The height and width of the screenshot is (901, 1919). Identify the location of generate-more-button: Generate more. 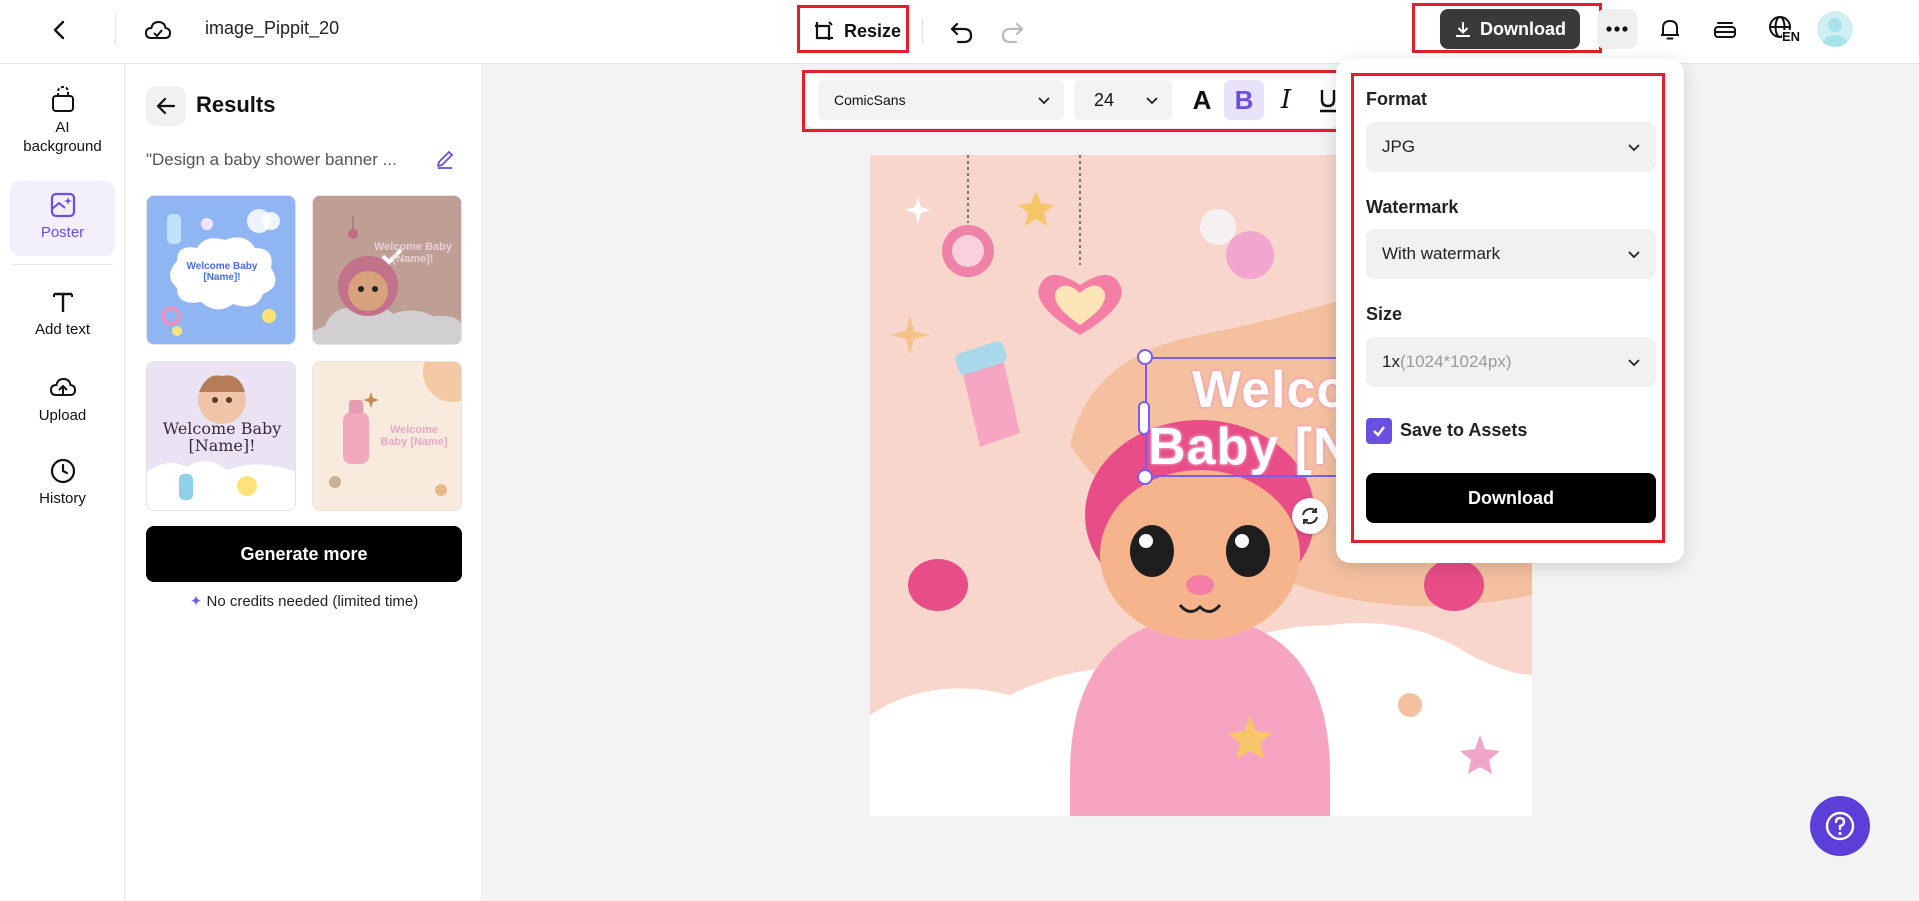
(304, 554).